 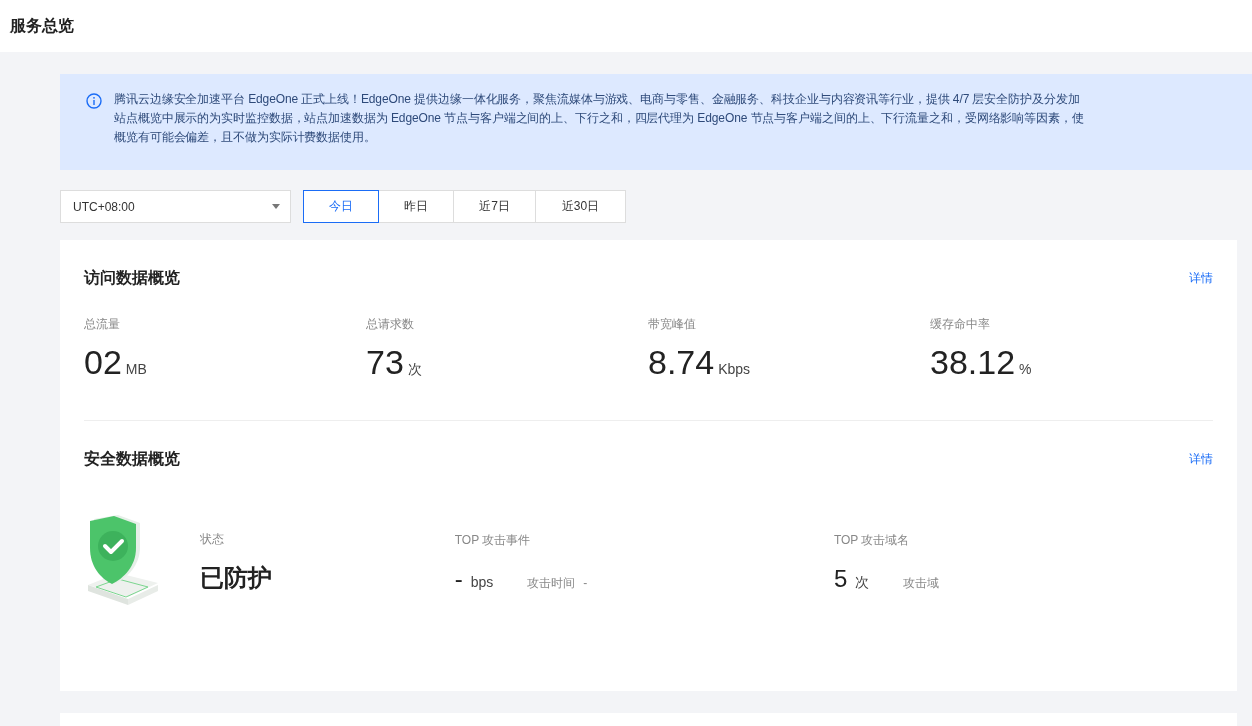 I want to click on notice-text: 站点概览中展示的为实时监控数据，站点加速数据为 EdgeOne 节点与客户端之间的上、下行之和，四层代理为 EdgeOne 节点与客户端之间的上、下行流量之和，受网络影响等因素，使, so click(x=599, y=118).